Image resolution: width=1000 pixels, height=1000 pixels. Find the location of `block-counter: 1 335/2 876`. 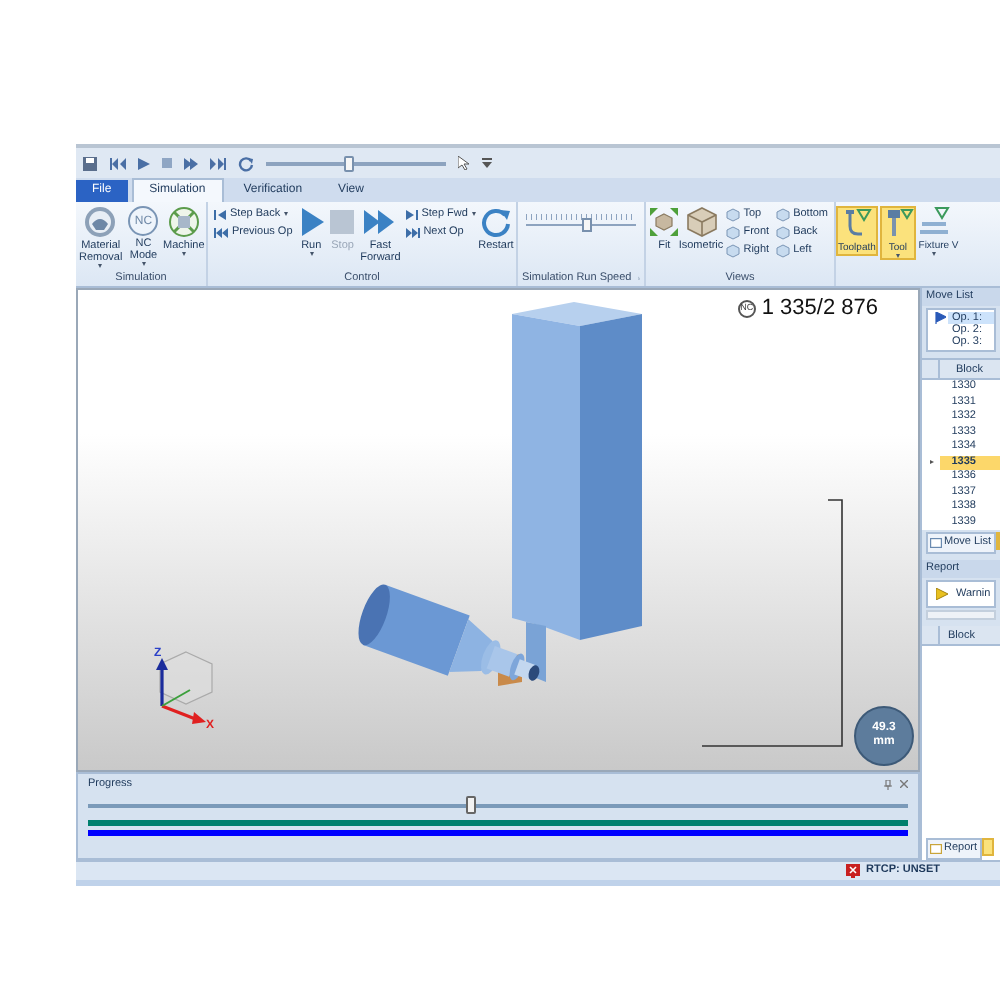

block-counter: 1 335/2 876 is located at coordinates (819, 309).